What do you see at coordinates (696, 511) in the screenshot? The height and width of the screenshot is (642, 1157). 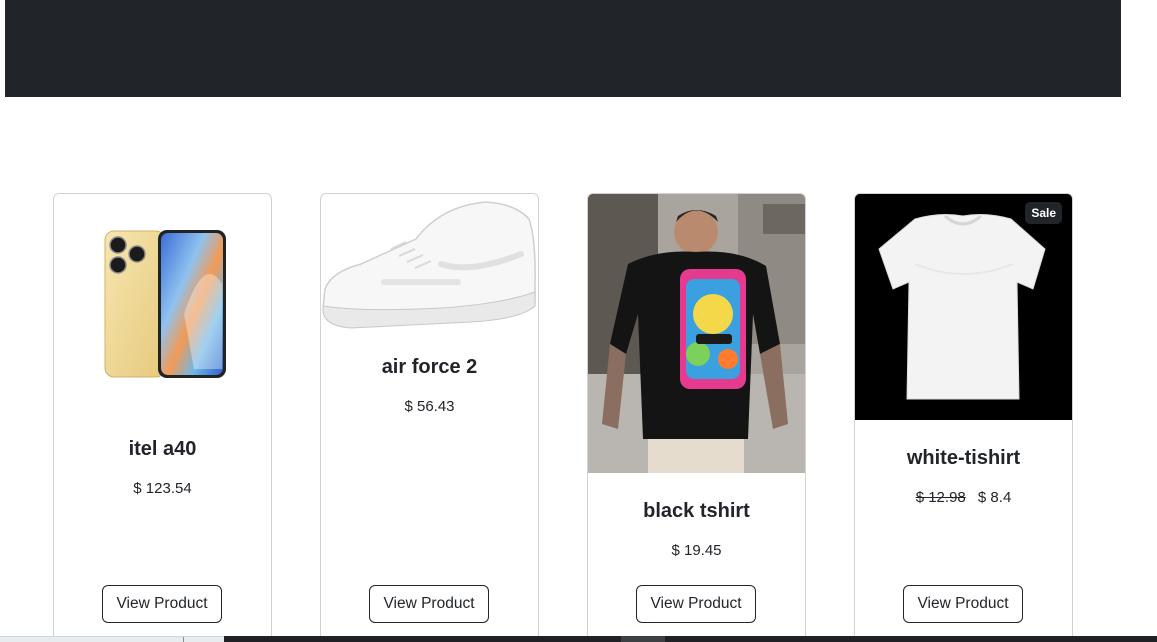 I see `product-title: black tshirt` at bounding box center [696, 511].